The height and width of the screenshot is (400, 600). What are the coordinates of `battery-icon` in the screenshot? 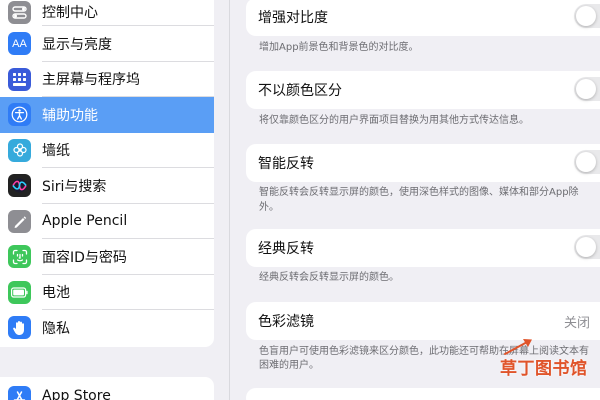 It's located at (19, 292).